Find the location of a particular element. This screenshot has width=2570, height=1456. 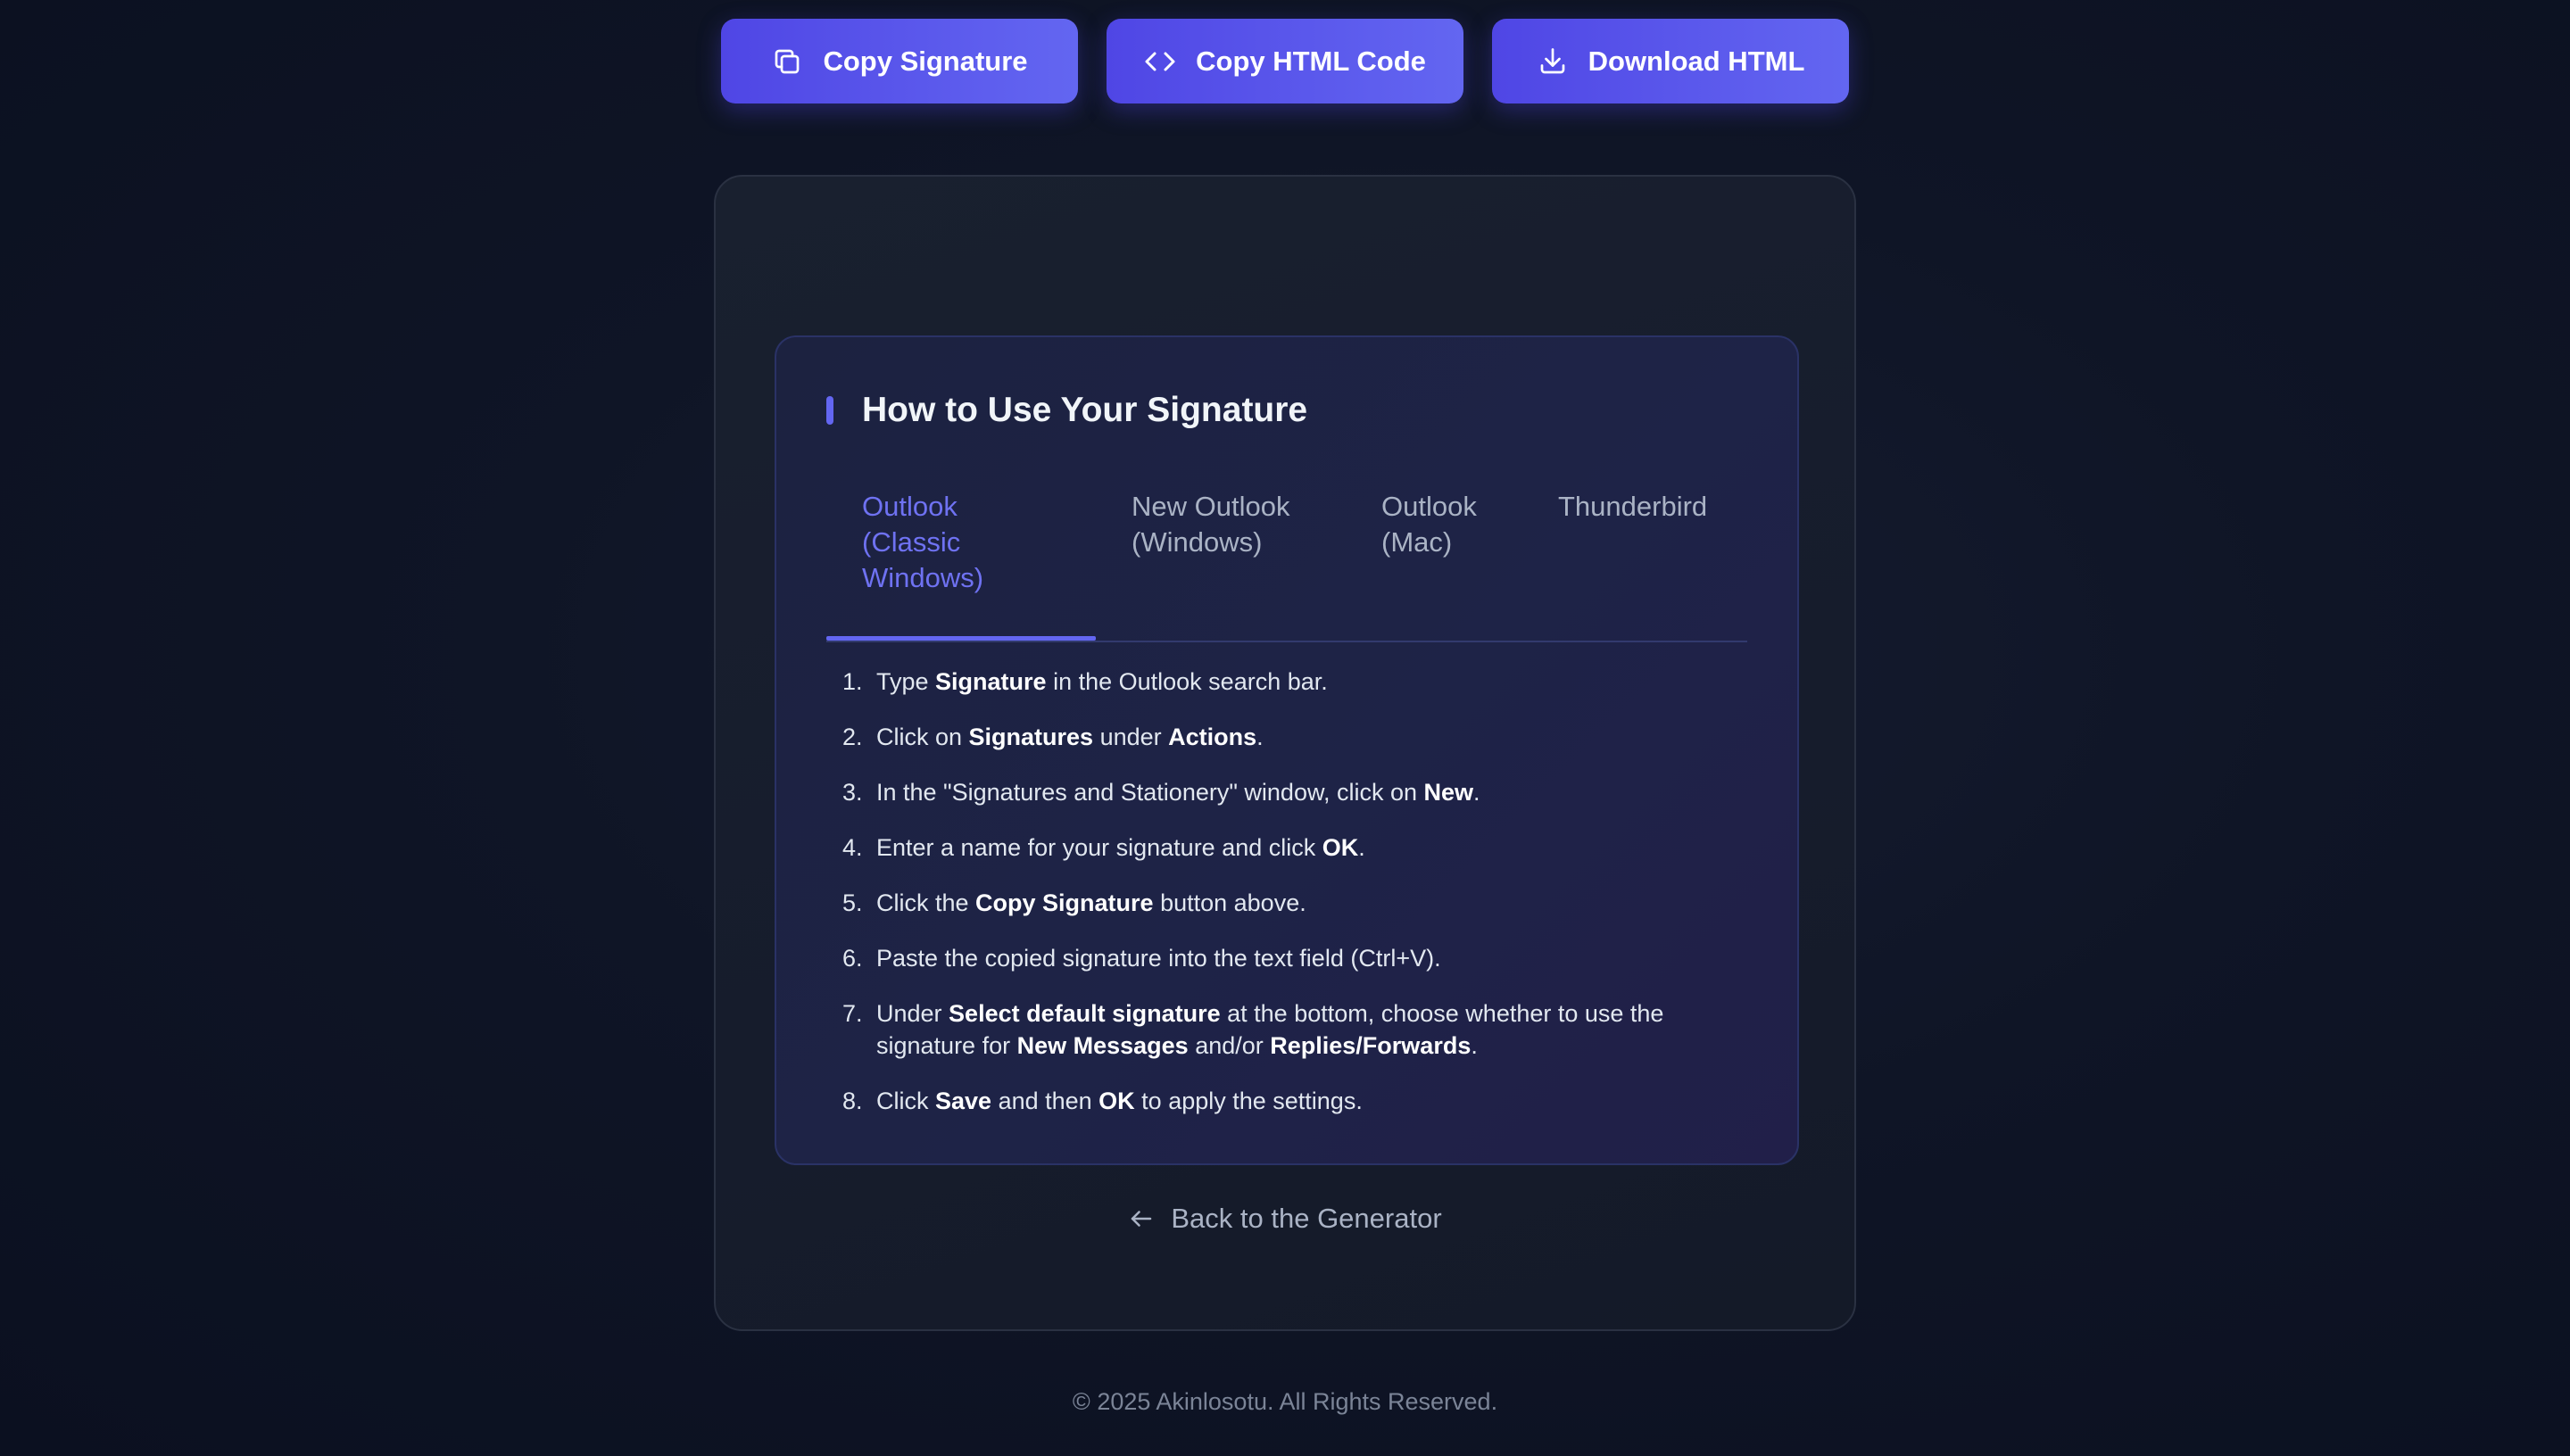

step-text: under is located at coordinates (1131, 737).